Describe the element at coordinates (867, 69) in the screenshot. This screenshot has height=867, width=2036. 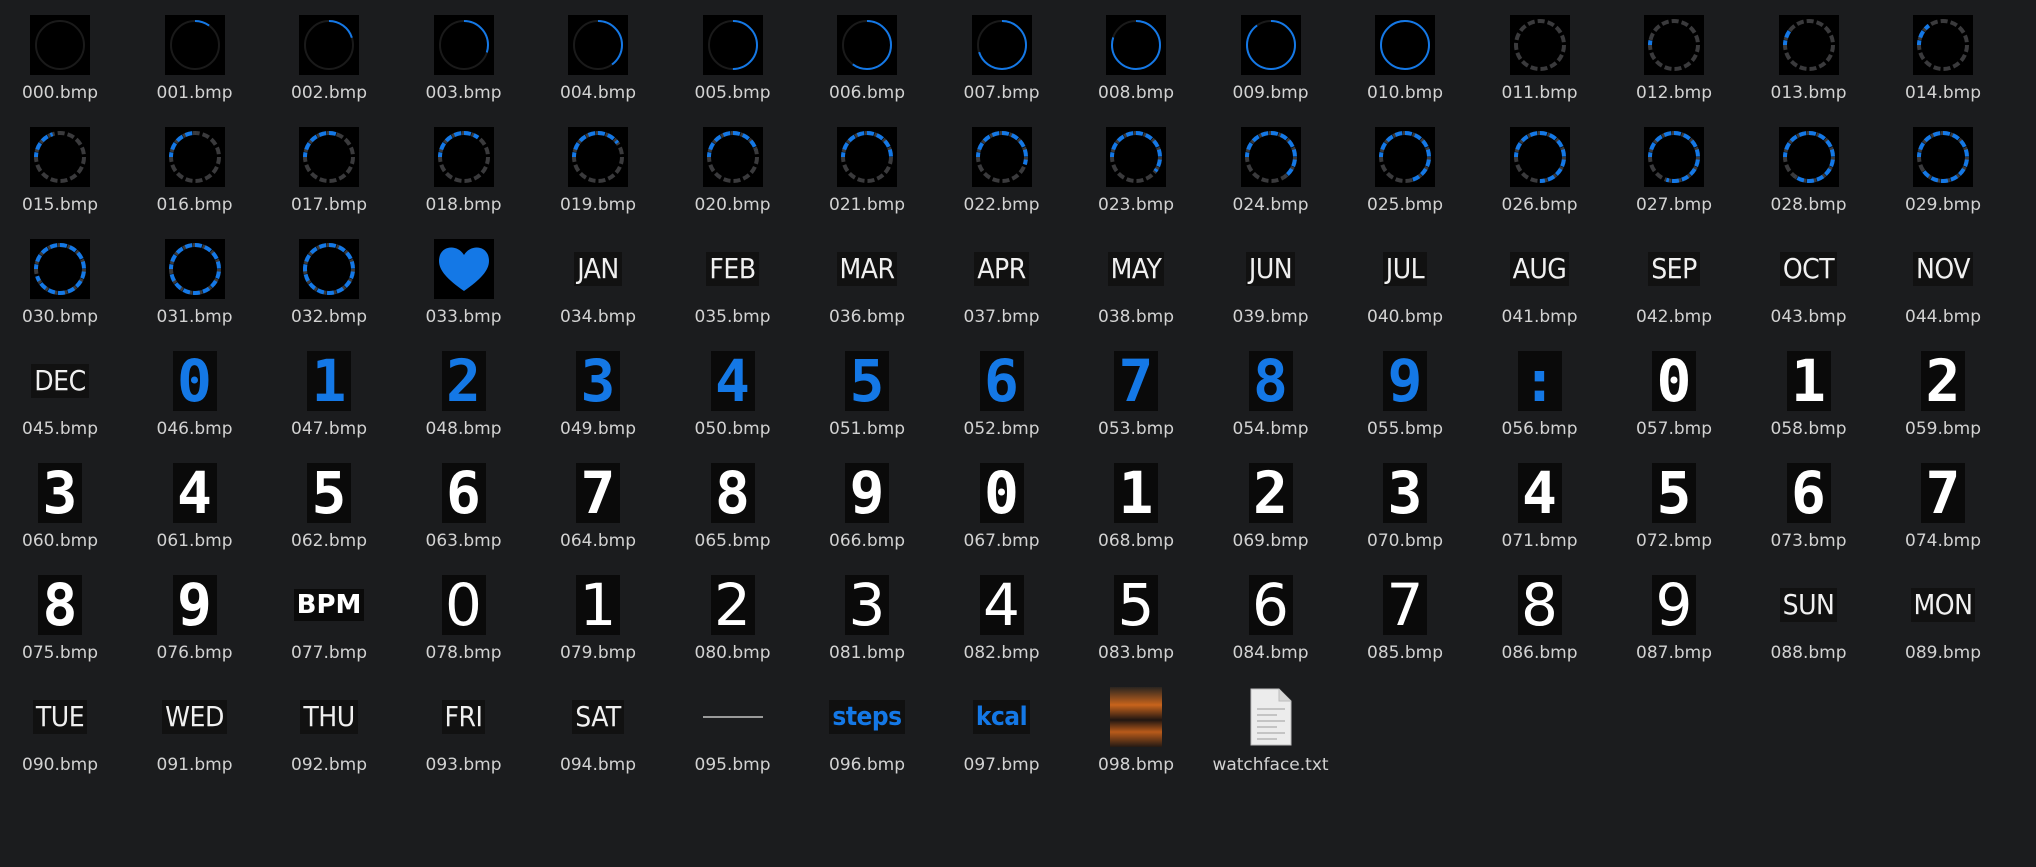
I see `file-item: 006.bmp` at that location.